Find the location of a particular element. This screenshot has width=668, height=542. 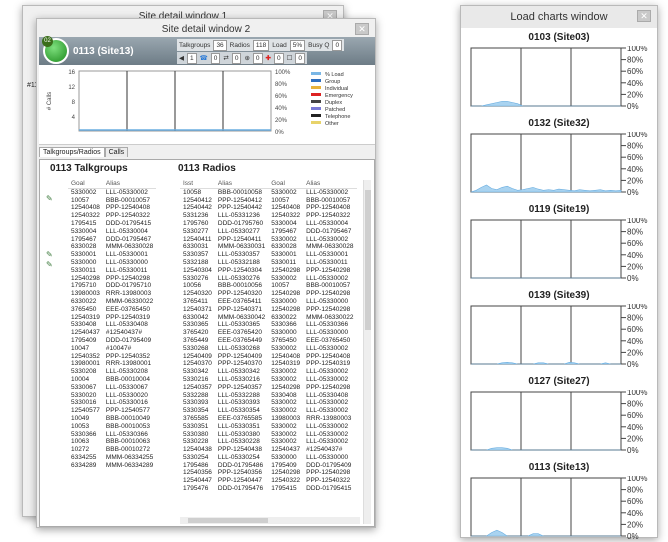

table-row: 6334255 MMM-06334255 is located at coordinates (112, 458).